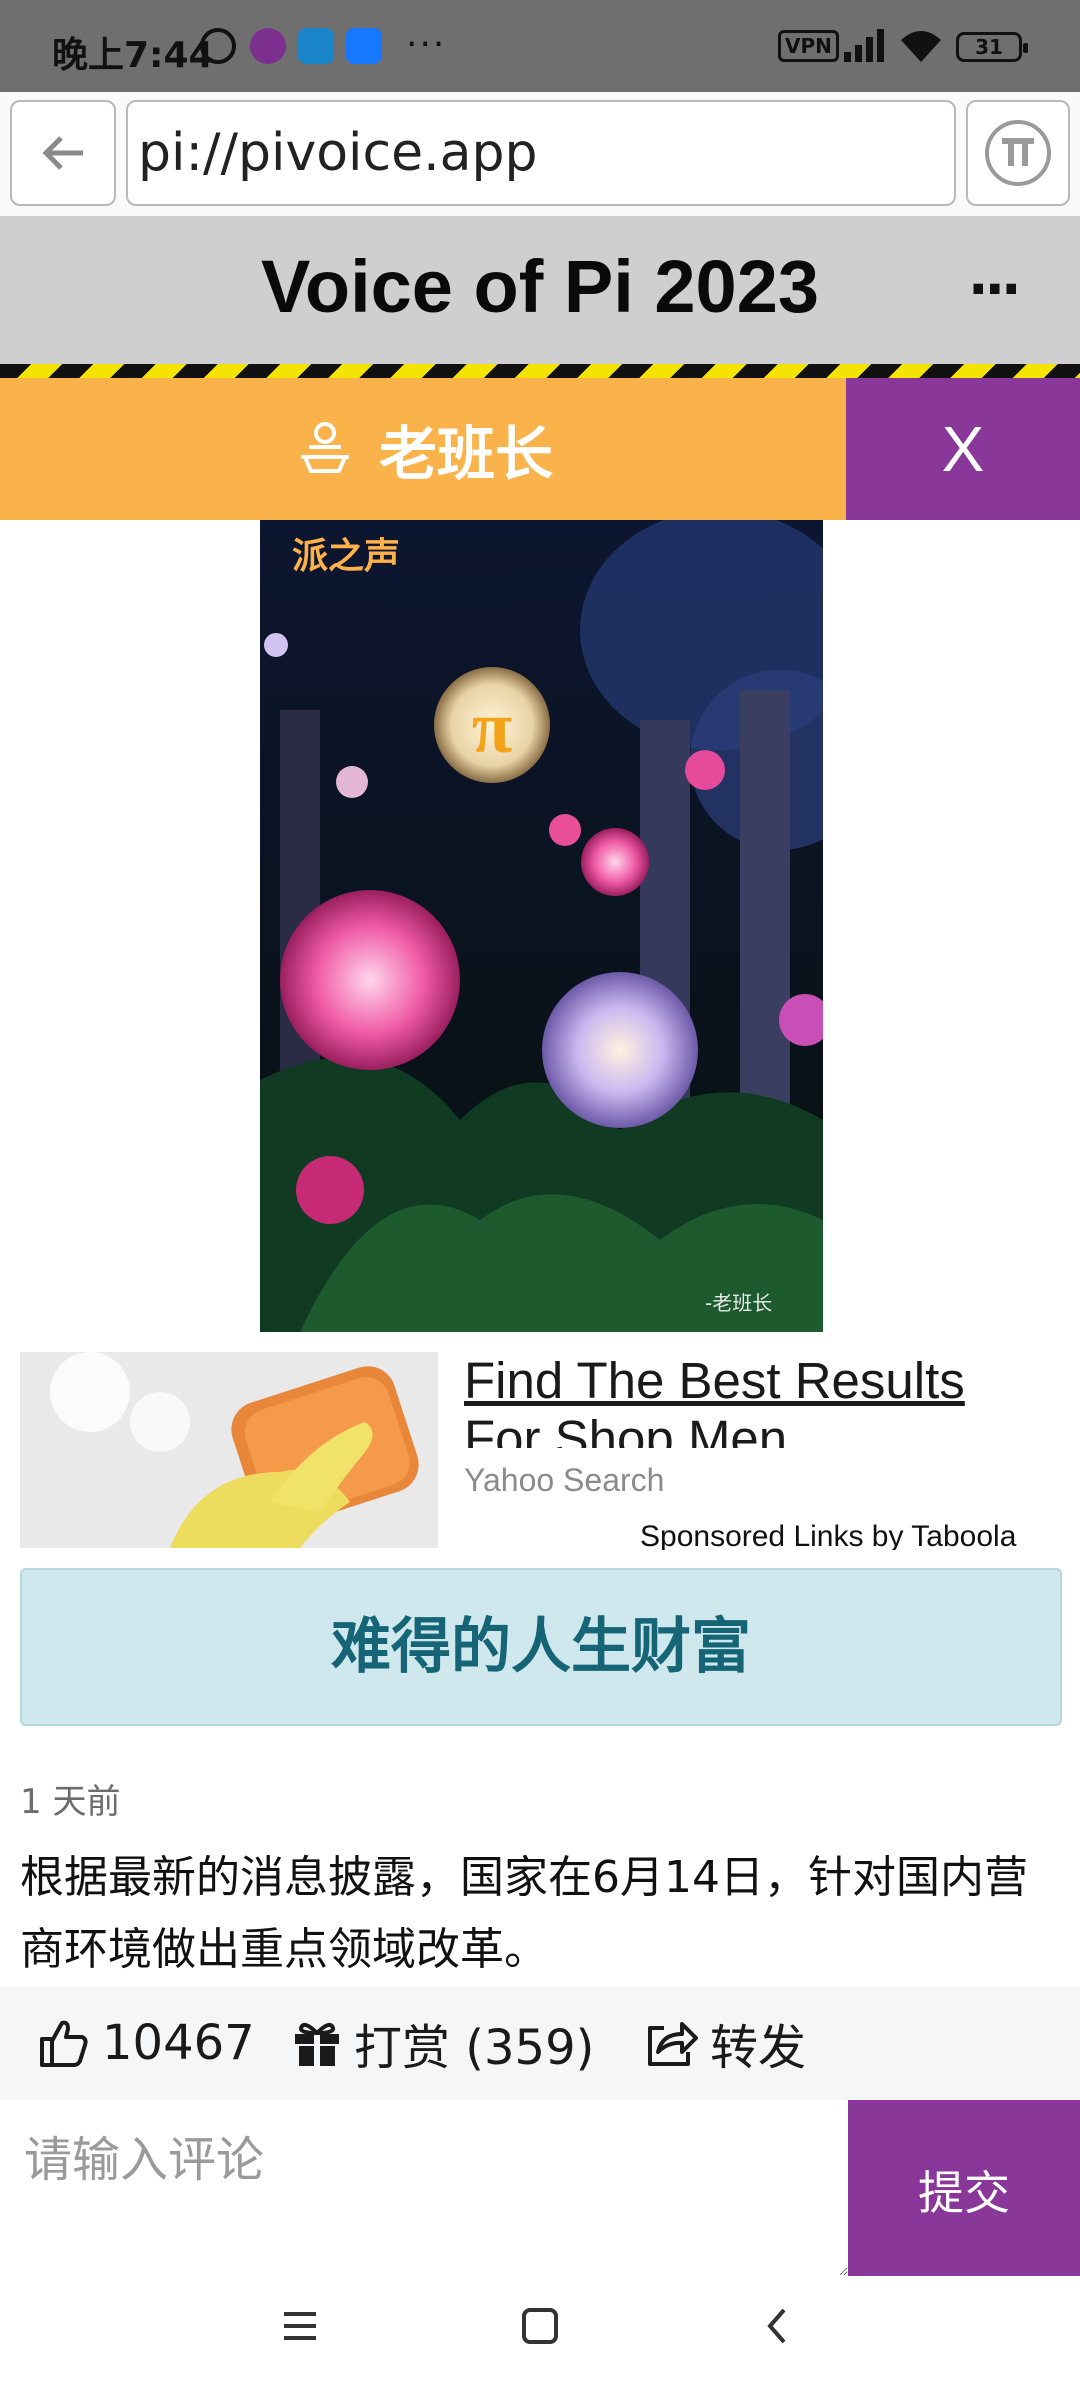 The width and height of the screenshot is (1080, 2400). Describe the element at coordinates (995, 289) in the screenshot. I see `more-options-icon: ···` at that location.